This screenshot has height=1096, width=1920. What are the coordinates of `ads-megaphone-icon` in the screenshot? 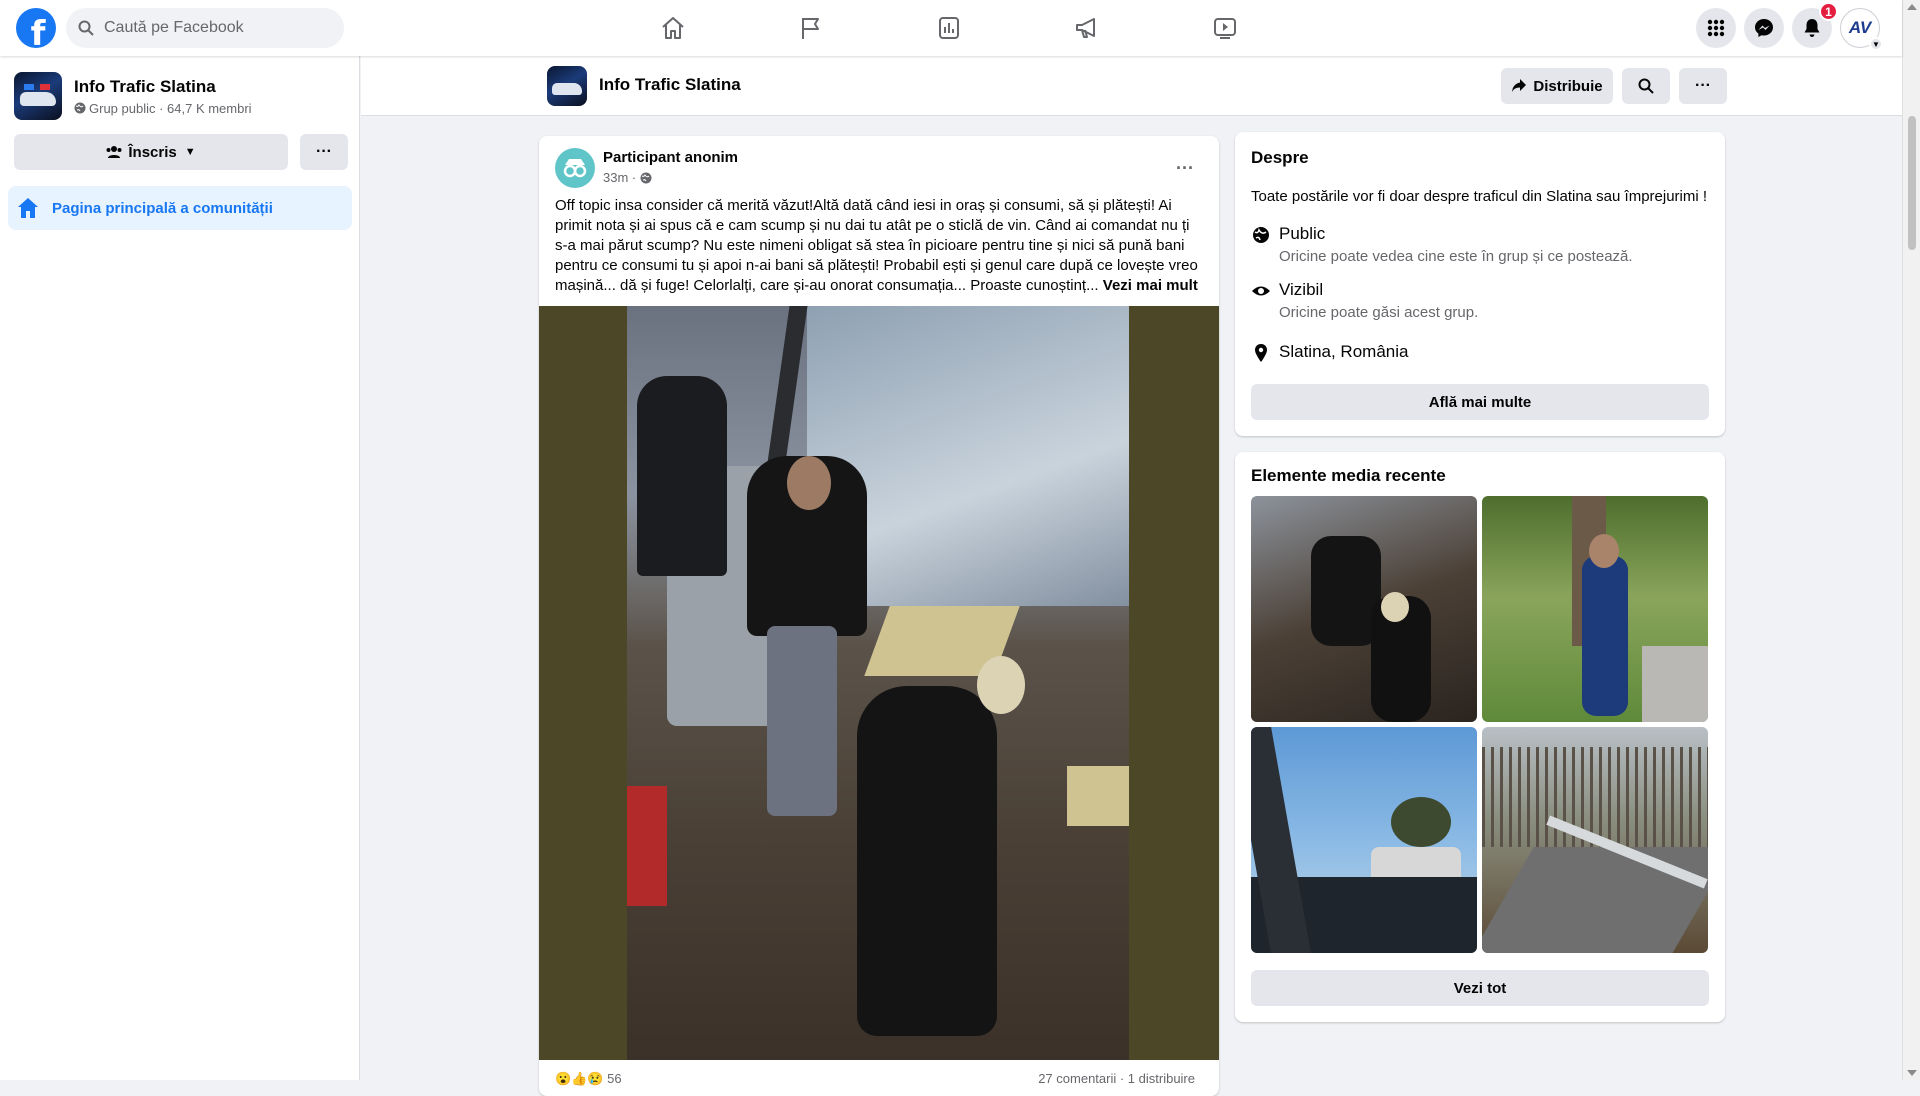 It's located at (1087, 28).